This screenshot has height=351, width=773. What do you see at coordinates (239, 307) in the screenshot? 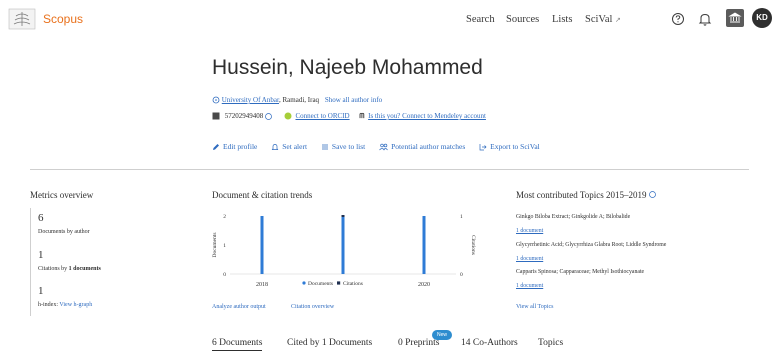
I see `analyze-author-output-link: Analyze author output` at bounding box center [239, 307].